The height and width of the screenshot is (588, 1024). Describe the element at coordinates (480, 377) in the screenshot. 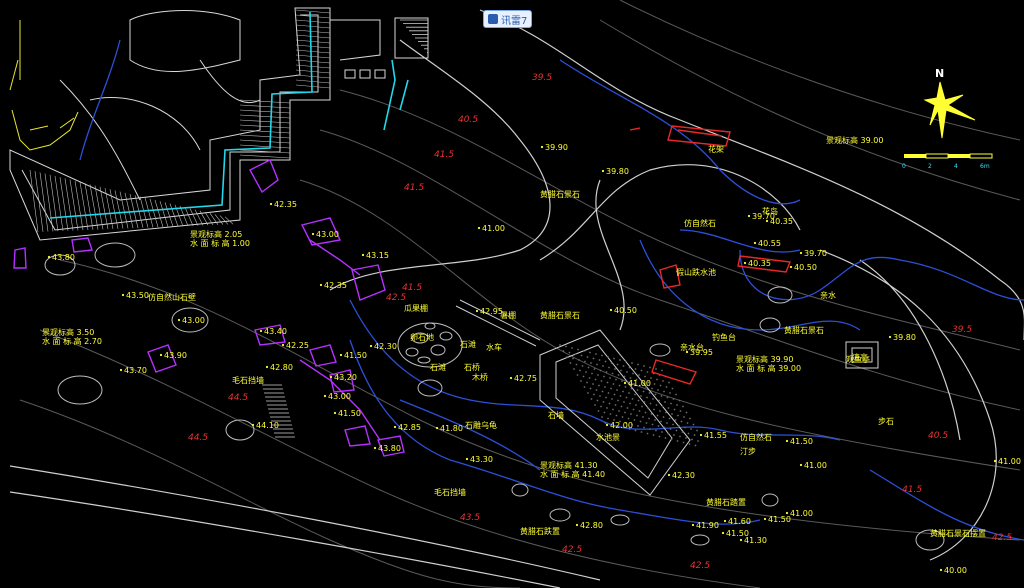

I see `feature-label: 木桥` at that location.